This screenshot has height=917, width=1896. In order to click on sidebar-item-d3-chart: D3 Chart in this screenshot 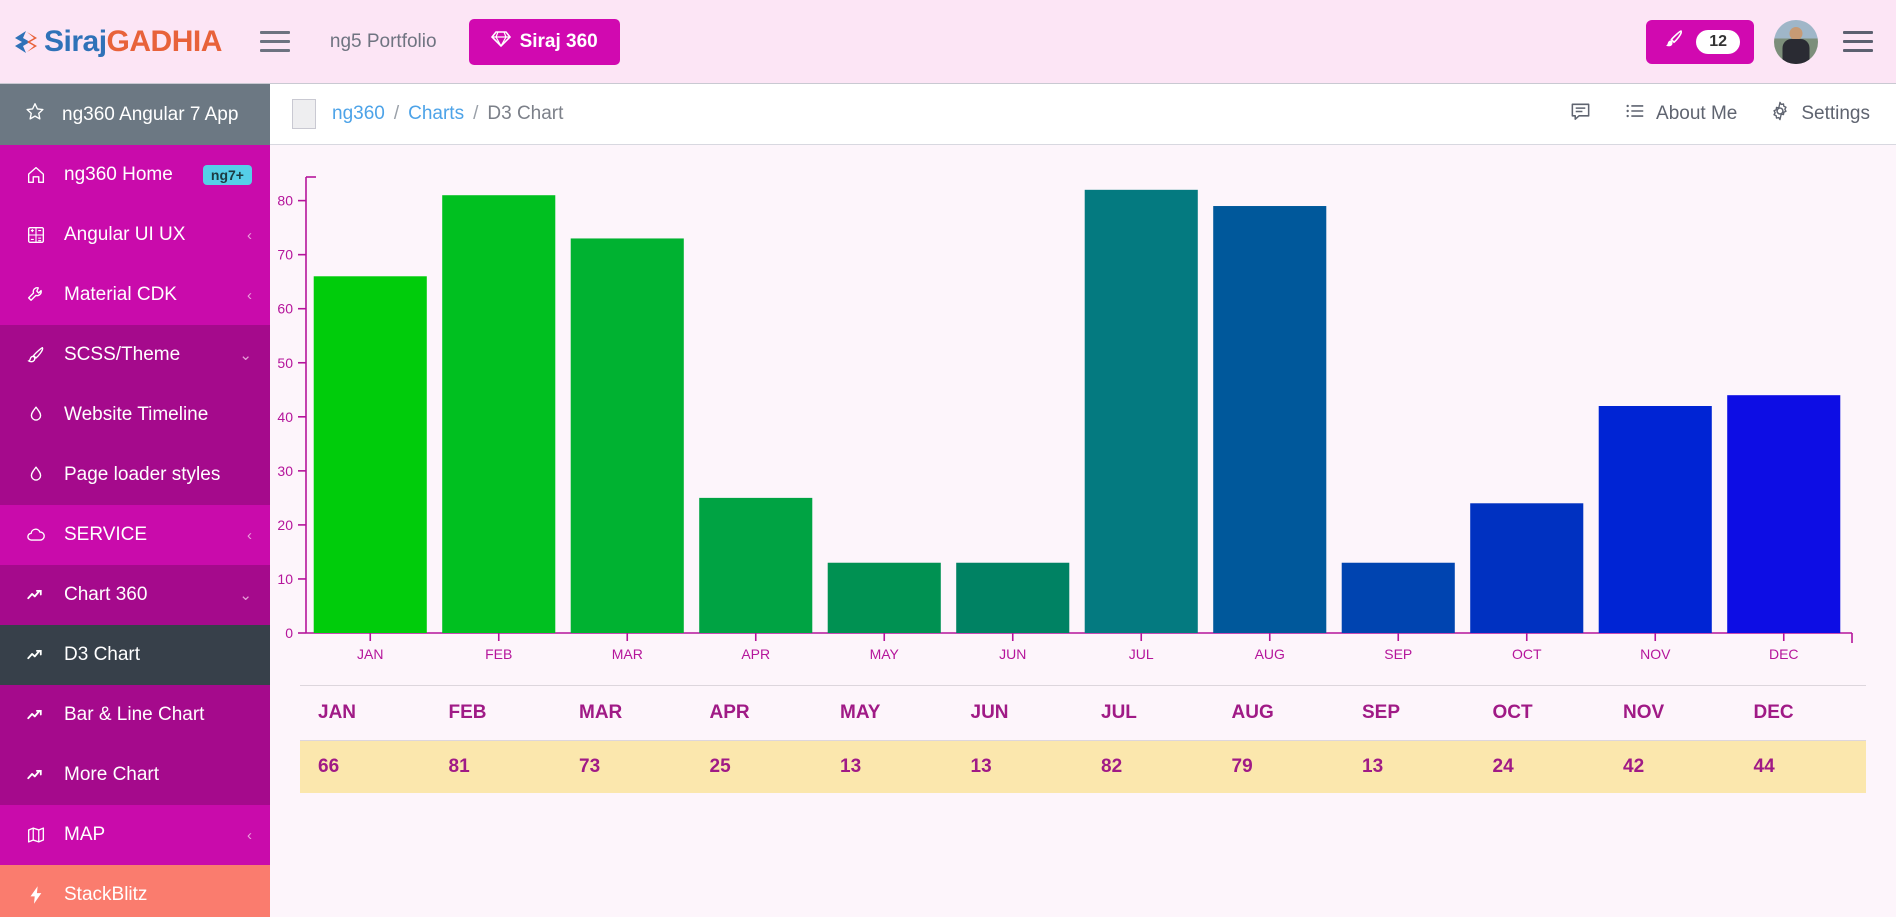, I will do `click(135, 655)`.